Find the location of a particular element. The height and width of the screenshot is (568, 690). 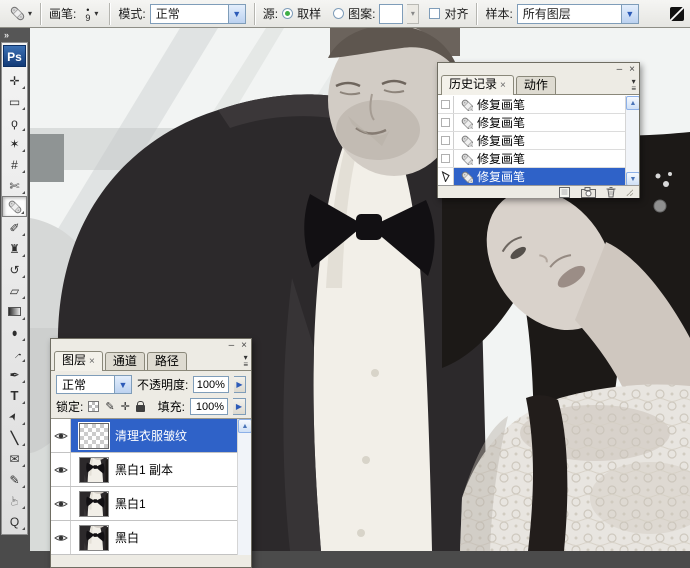

zoom-tool: Q is located at coordinates (14, 521).